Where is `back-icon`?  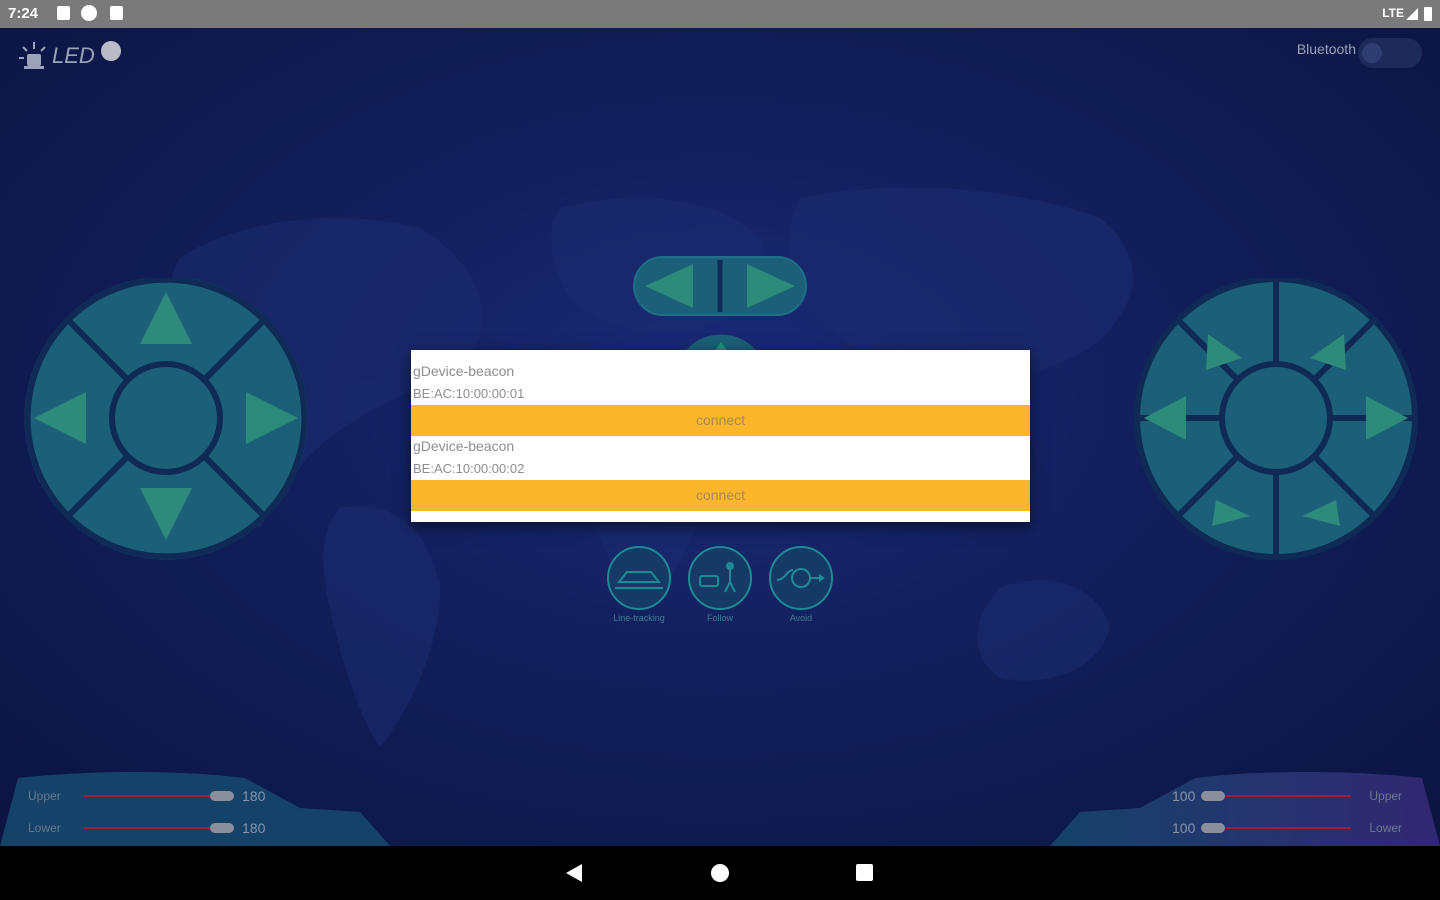
back-icon is located at coordinates (574, 873).